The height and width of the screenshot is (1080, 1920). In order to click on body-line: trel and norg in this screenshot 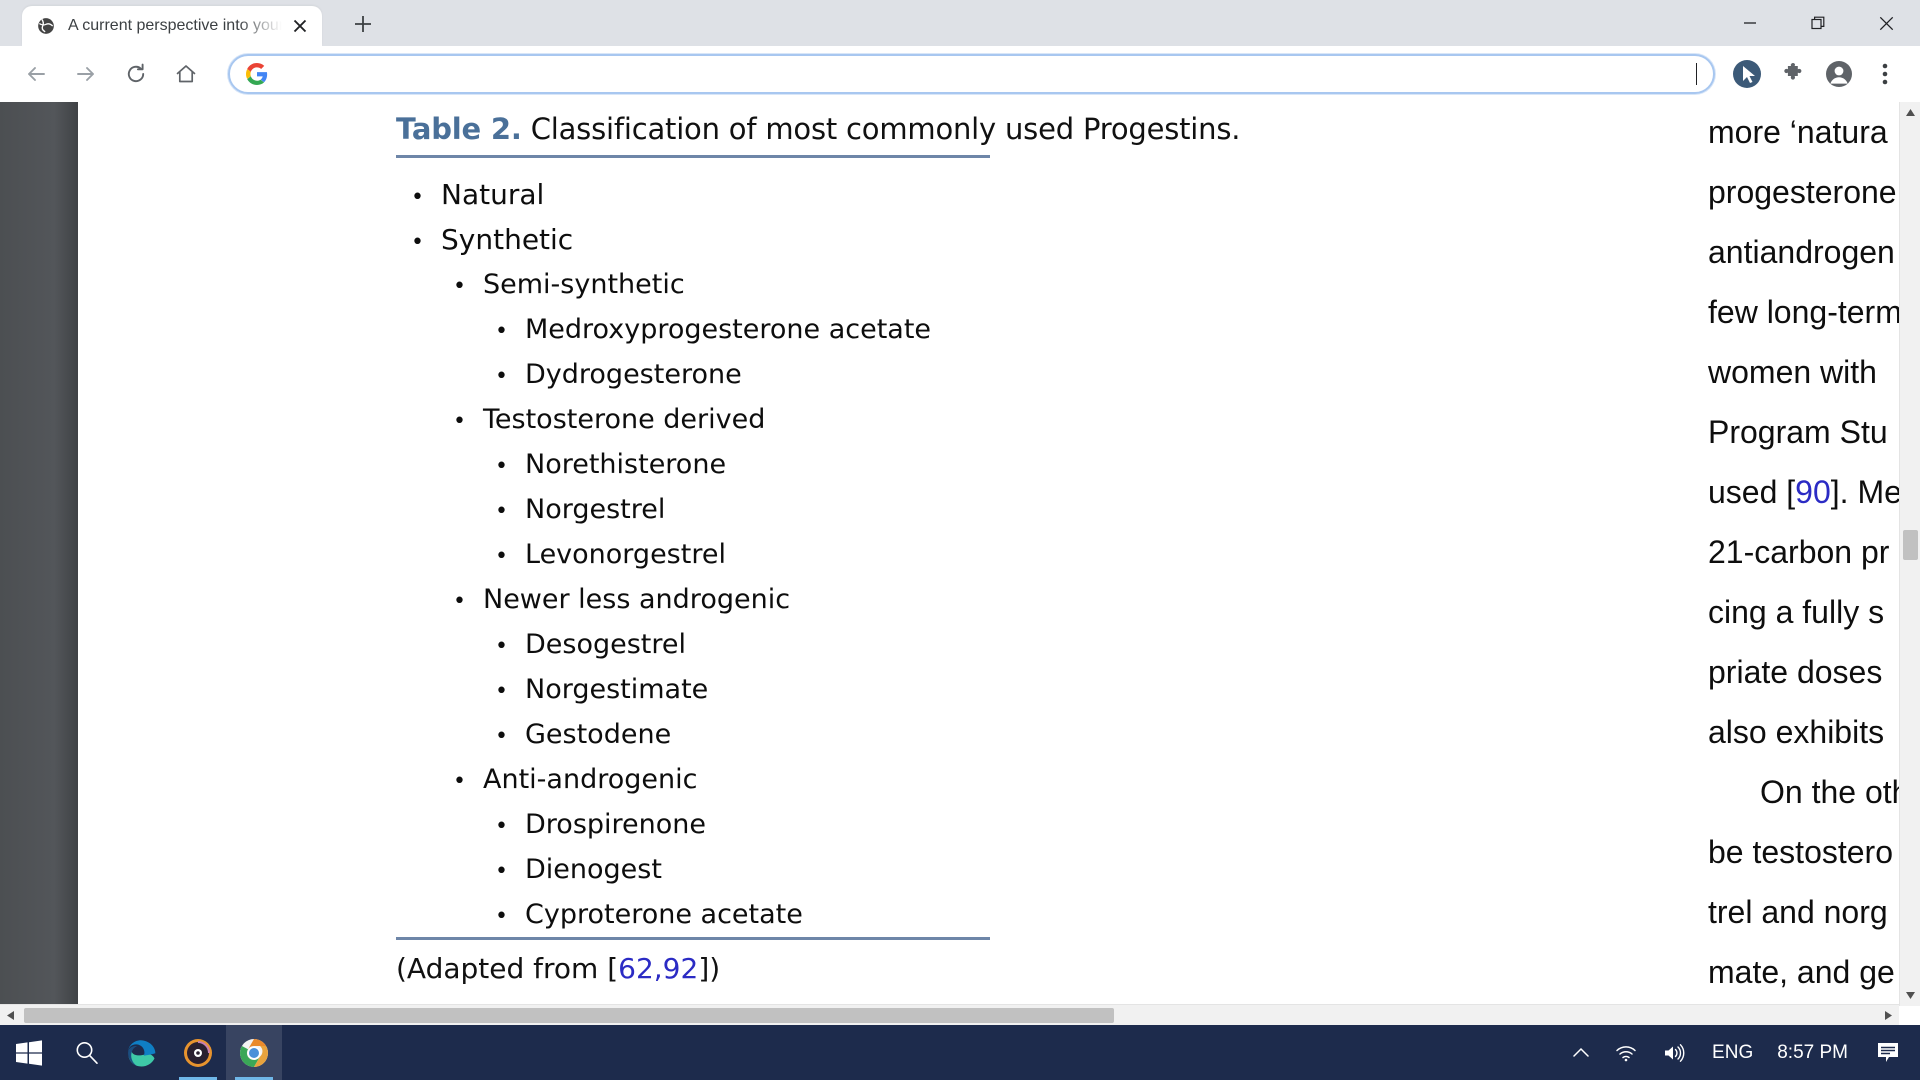, I will do `click(1798, 912)`.